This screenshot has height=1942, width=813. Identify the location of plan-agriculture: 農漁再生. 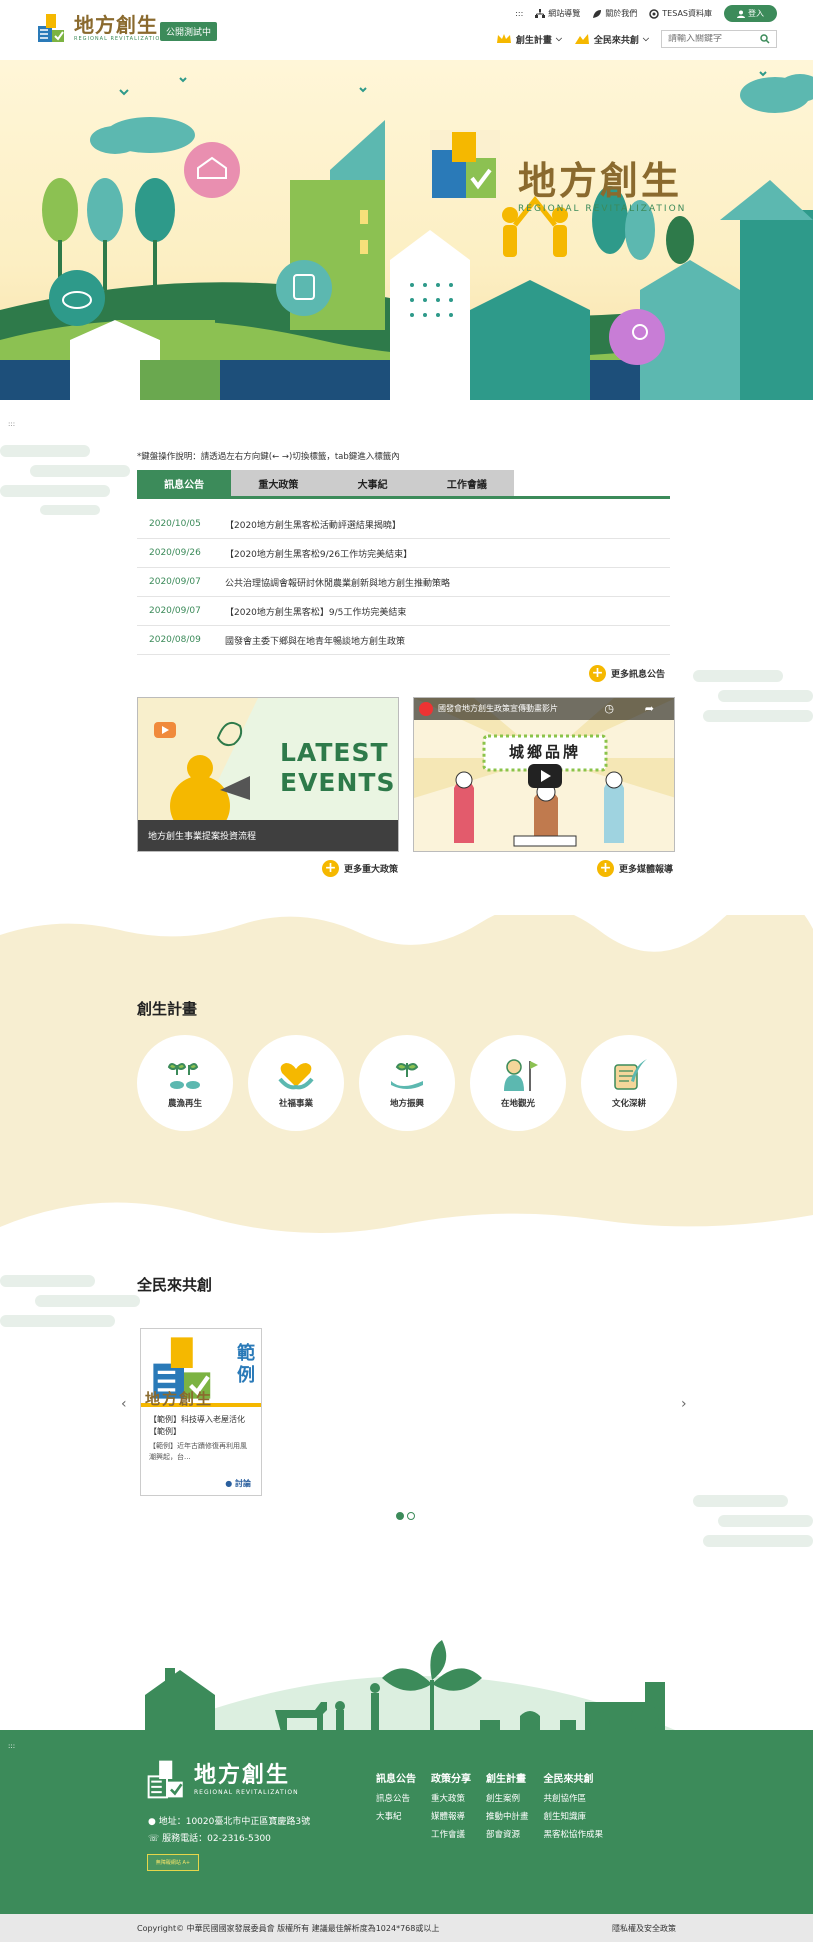
(185, 1083).